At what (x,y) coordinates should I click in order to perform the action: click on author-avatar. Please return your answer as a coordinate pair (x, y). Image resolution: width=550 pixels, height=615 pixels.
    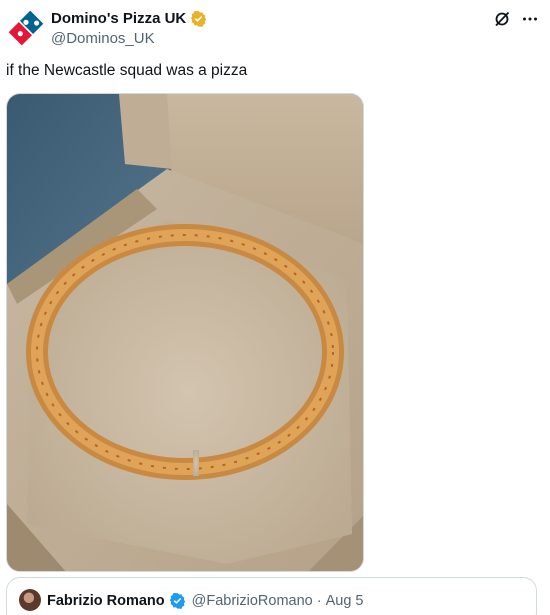
    Looking at the image, I should click on (26, 28).